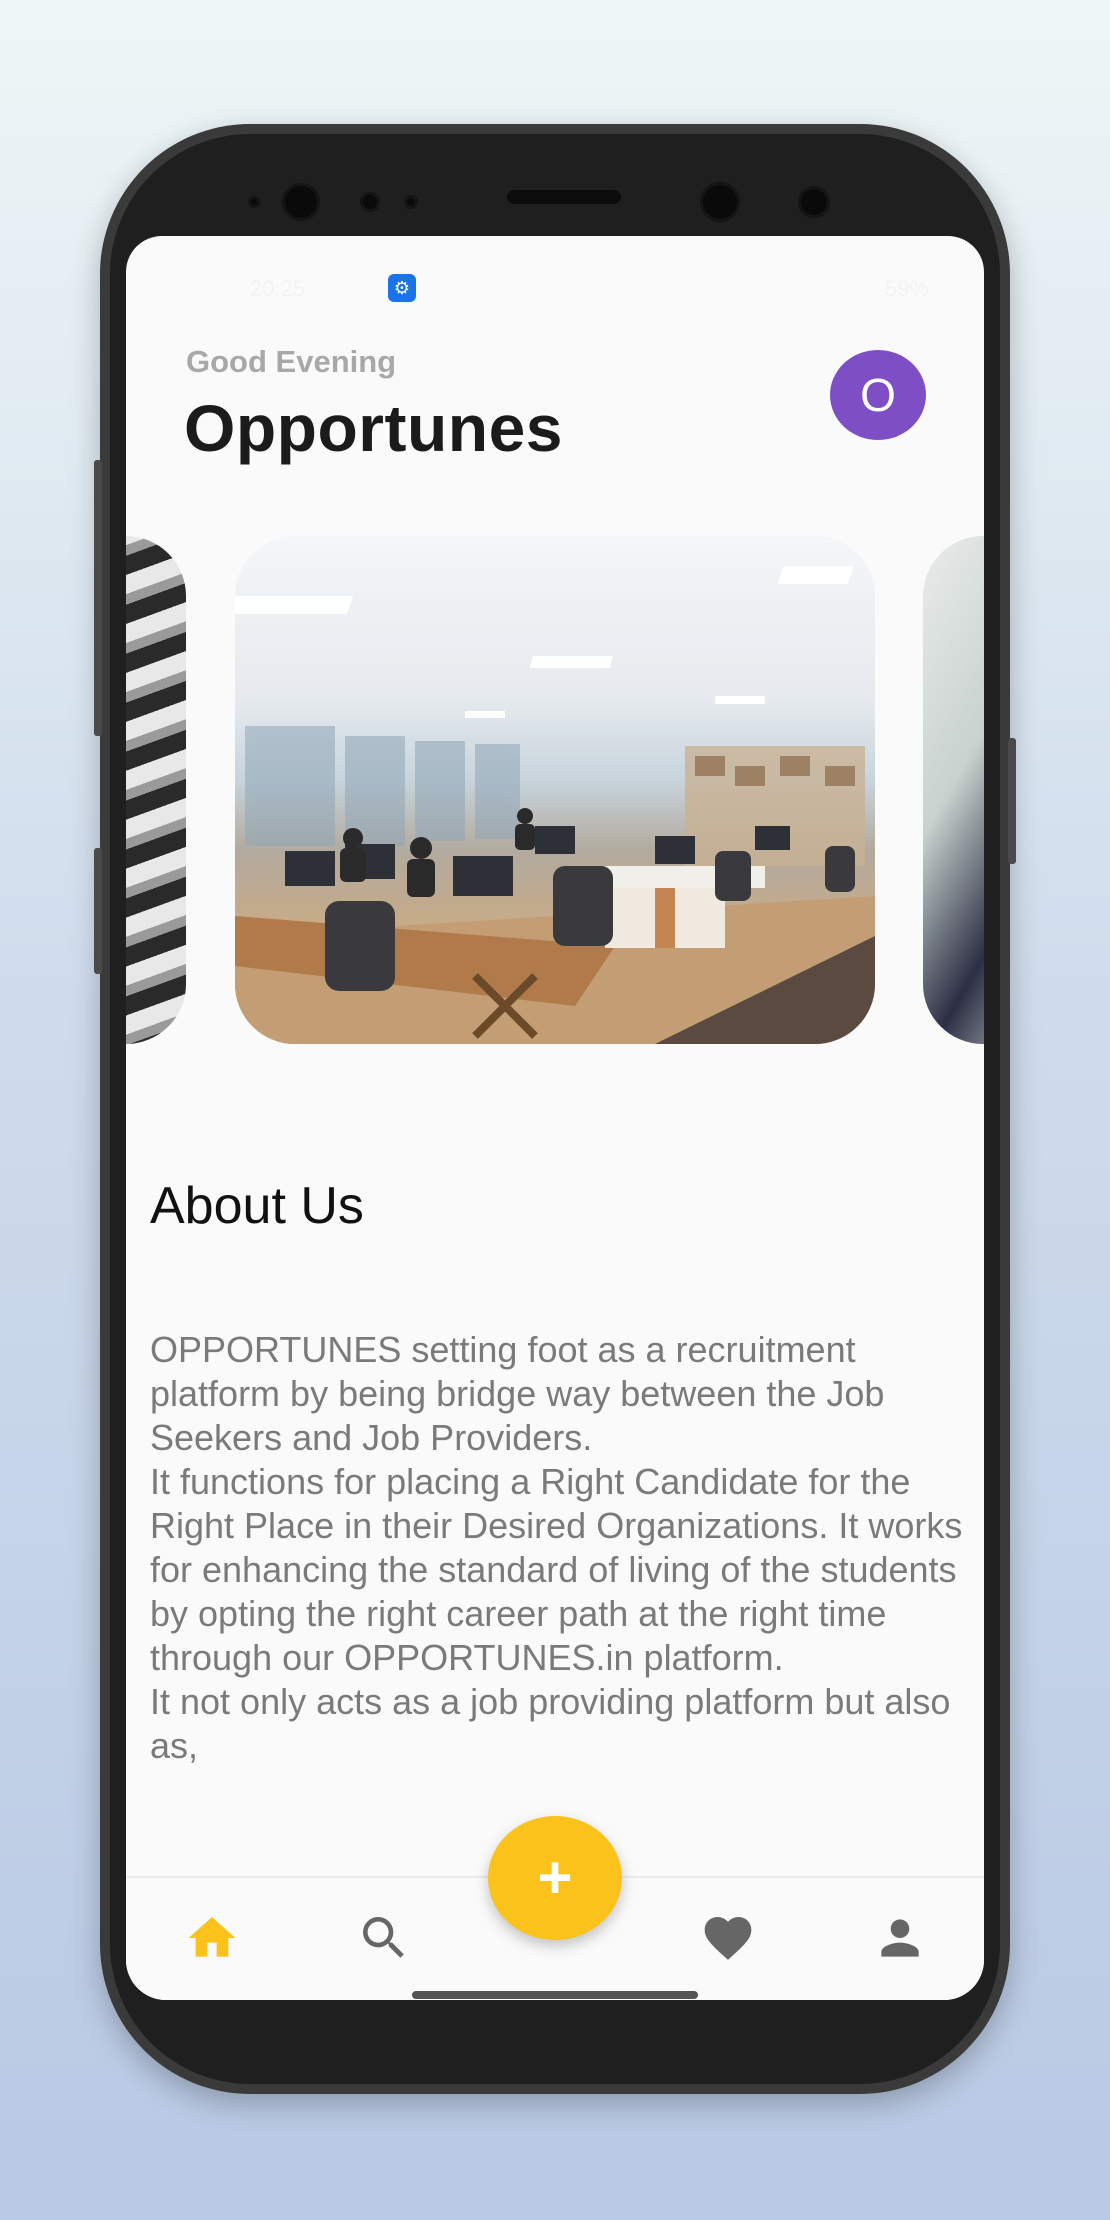  What do you see at coordinates (278, 288) in the screenshot?
I see `status-time: 20:25` at bounding box center [278, 288].